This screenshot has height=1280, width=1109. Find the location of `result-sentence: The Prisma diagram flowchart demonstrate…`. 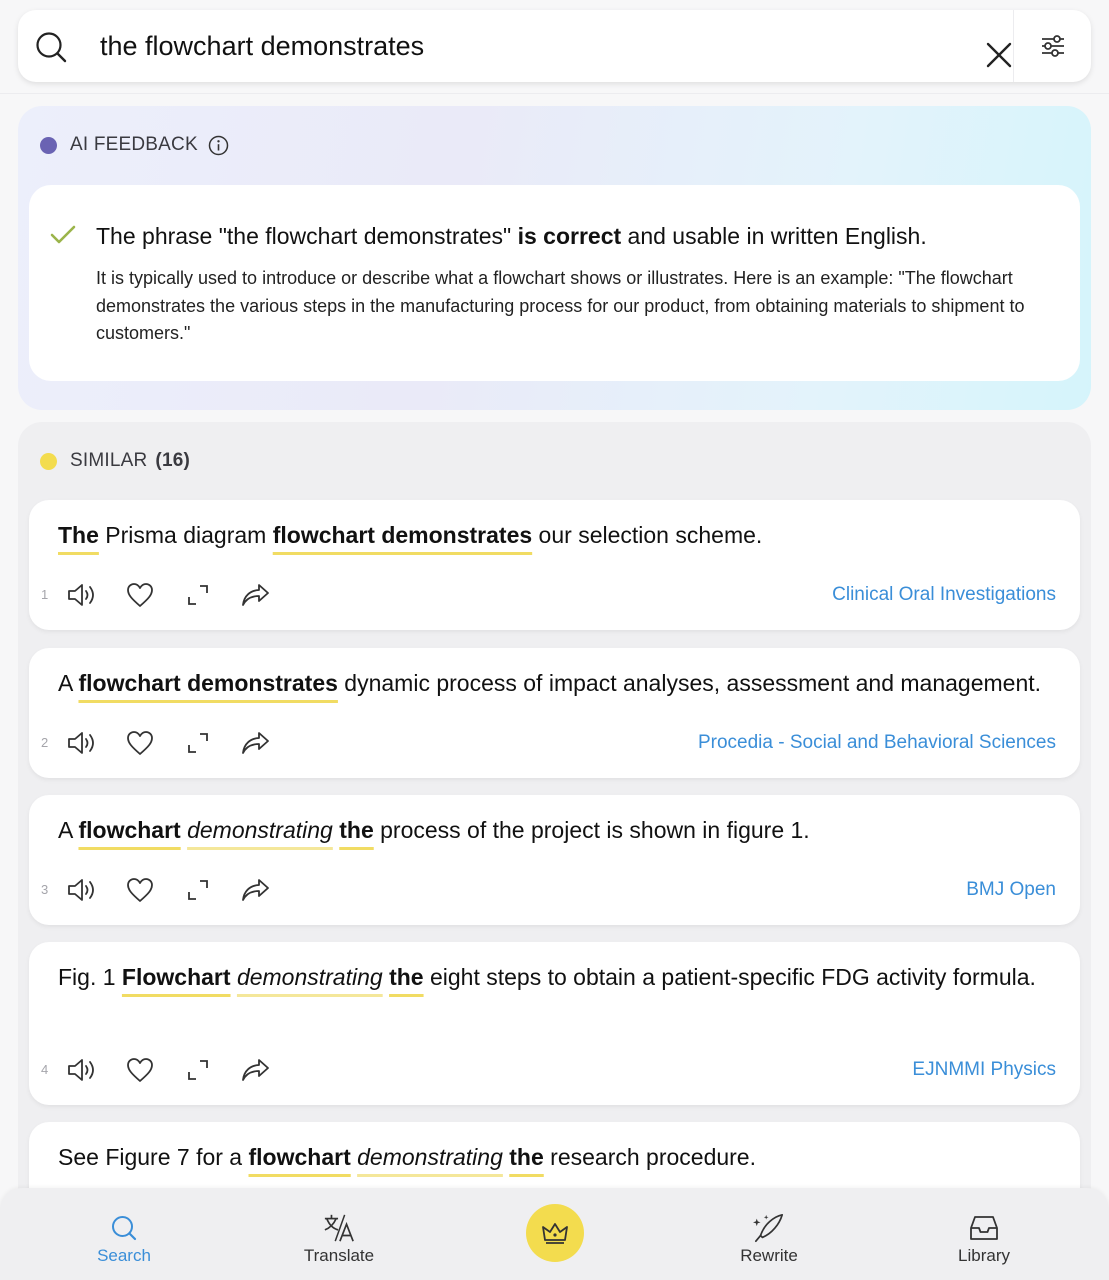

result-sentence: The Prisma diagram flowchart demonstrate… is located at coordinates (558, 535).